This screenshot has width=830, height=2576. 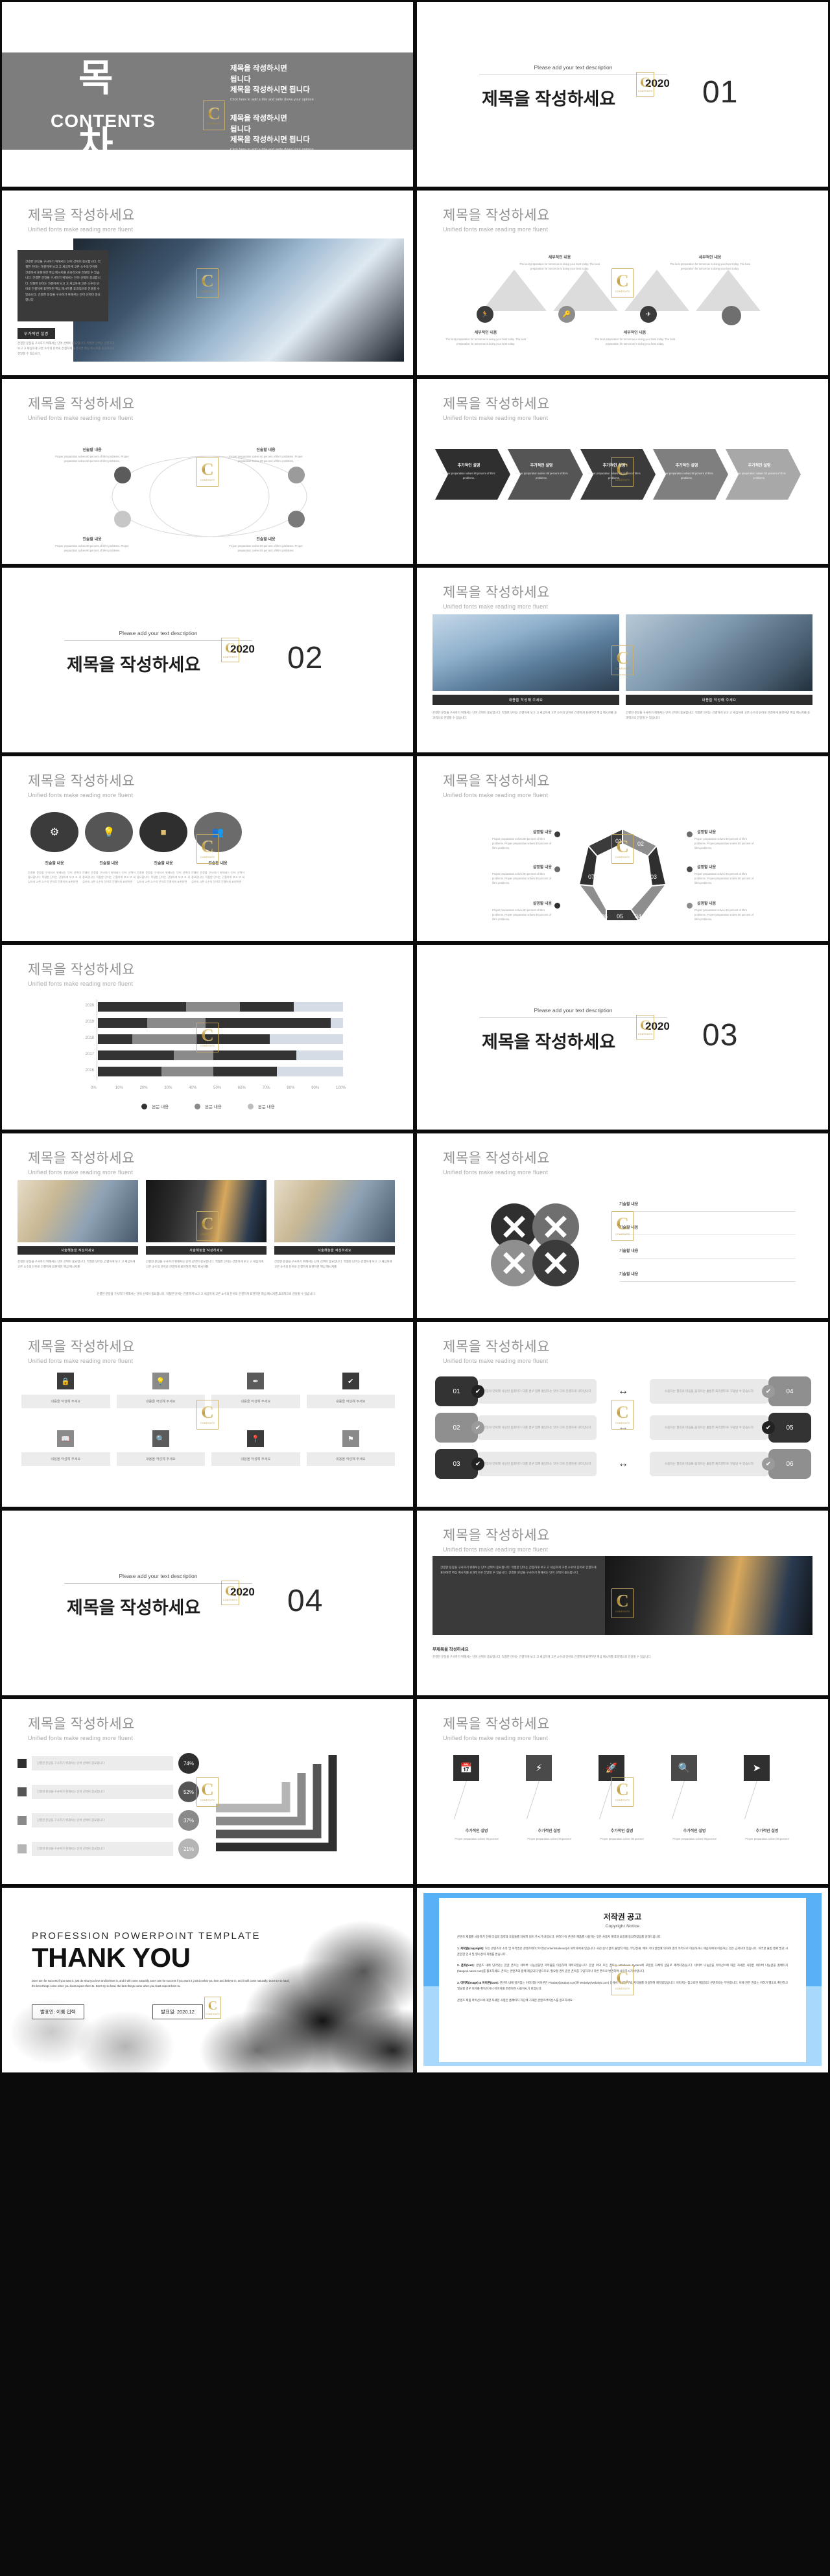 I want to click on section-03-desc: Please add your text description, so click(x=573, y=1011).